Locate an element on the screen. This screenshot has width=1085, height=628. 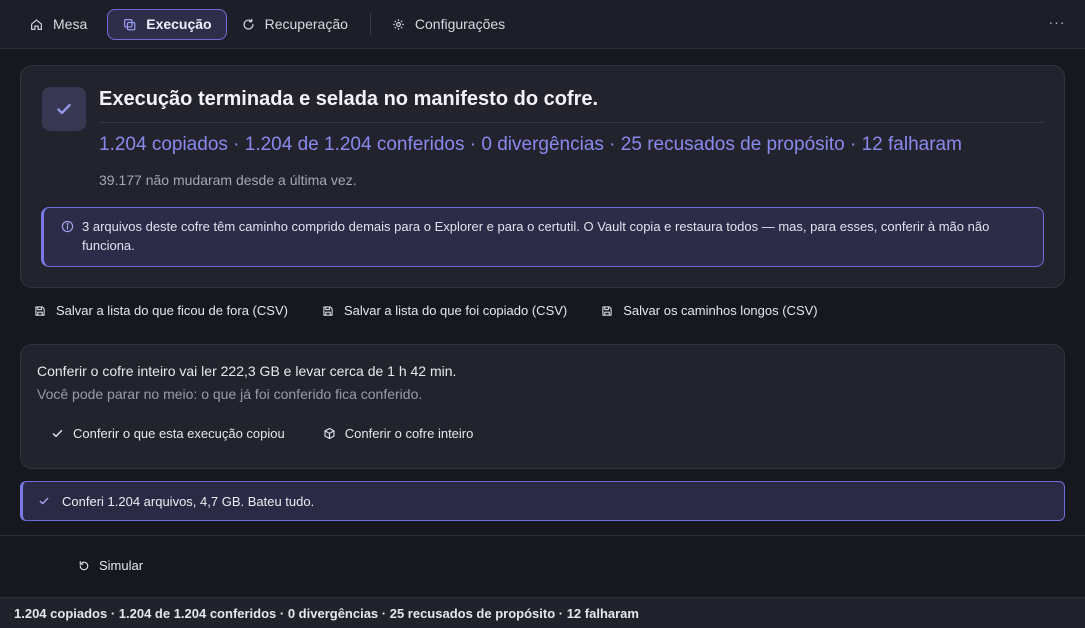
title-divider is located at coordinates (571, 122).